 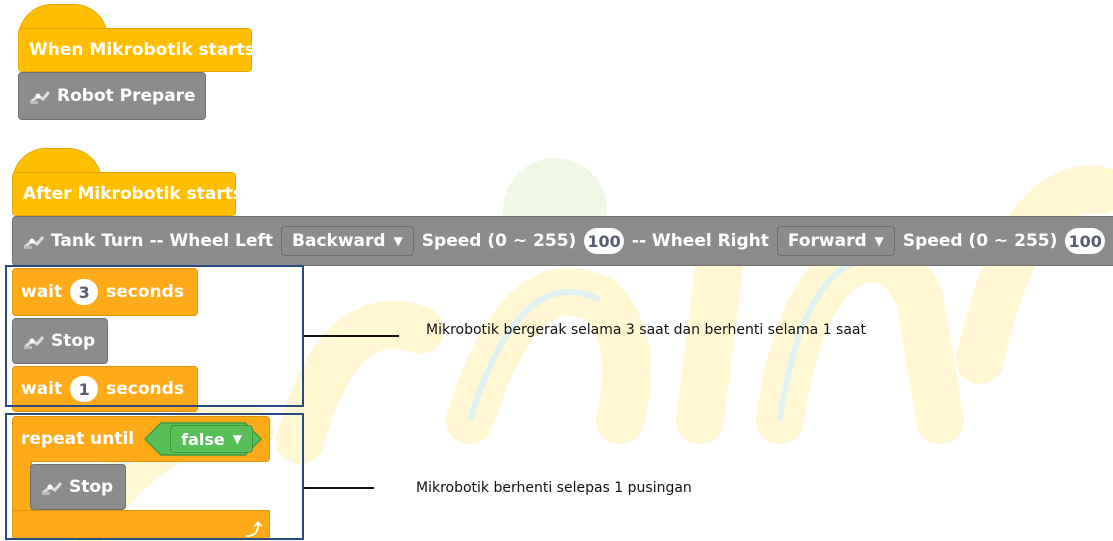 I want to click on right-wheel-label: -- Wheel Right, so click(x=700, y=241).